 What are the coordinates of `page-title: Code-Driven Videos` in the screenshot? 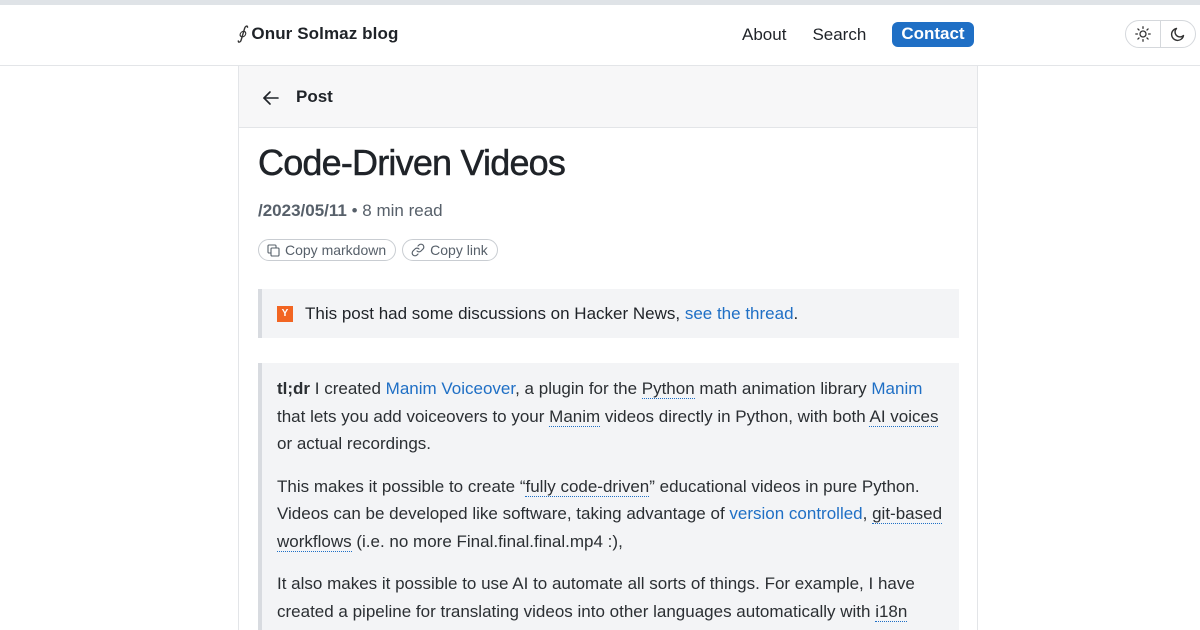 It's located at (412, 163).